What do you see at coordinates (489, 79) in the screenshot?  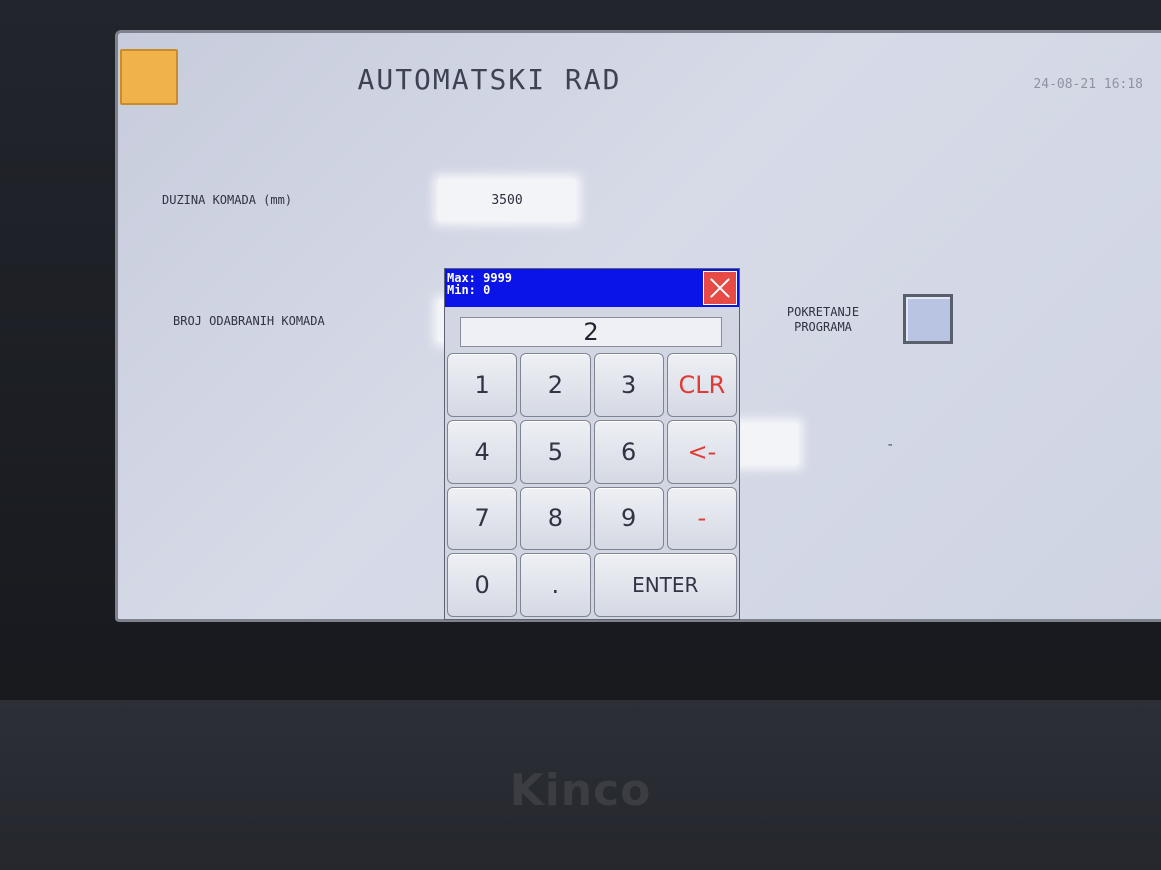 I see `page-title: AUTOMATSKI RAD` at bounding box center [489, 79].